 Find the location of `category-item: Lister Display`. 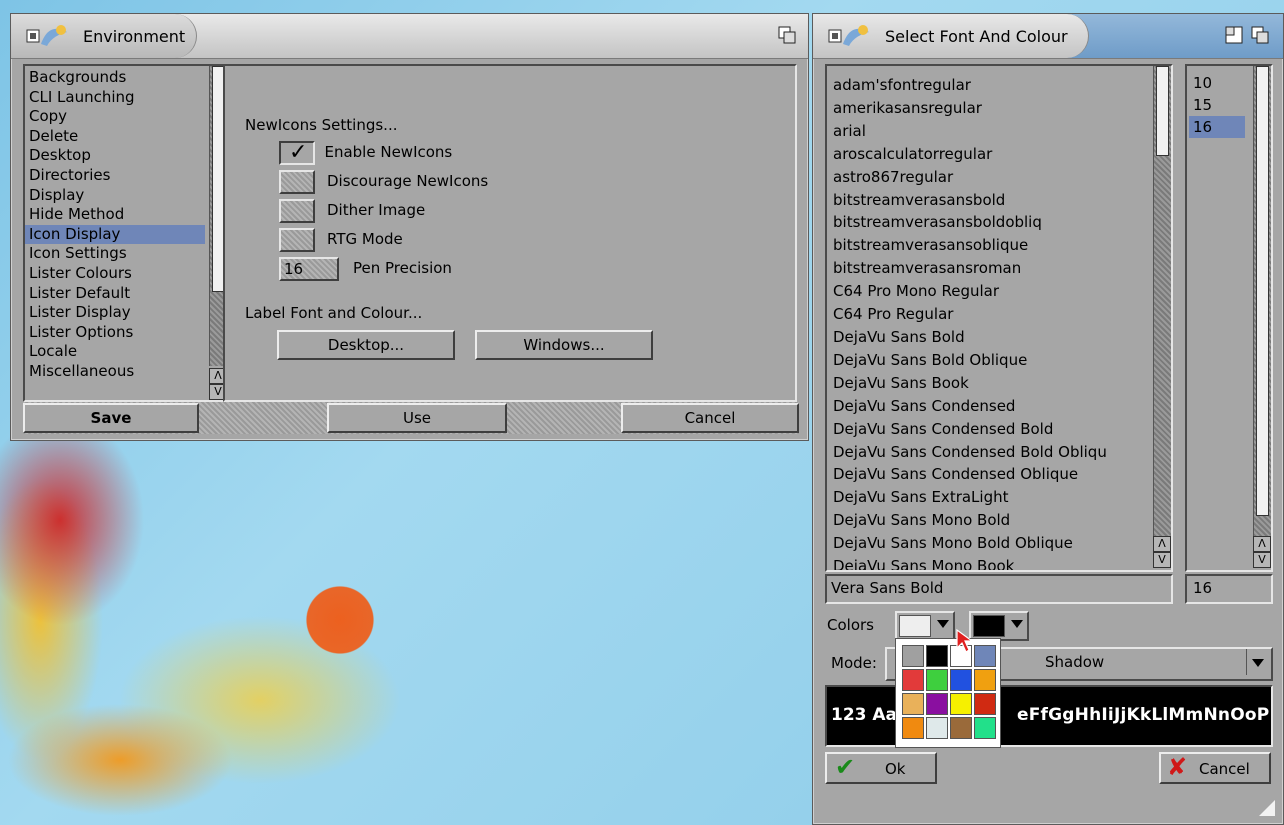

category-item: Lister Display is located at coordinates (115, 313).